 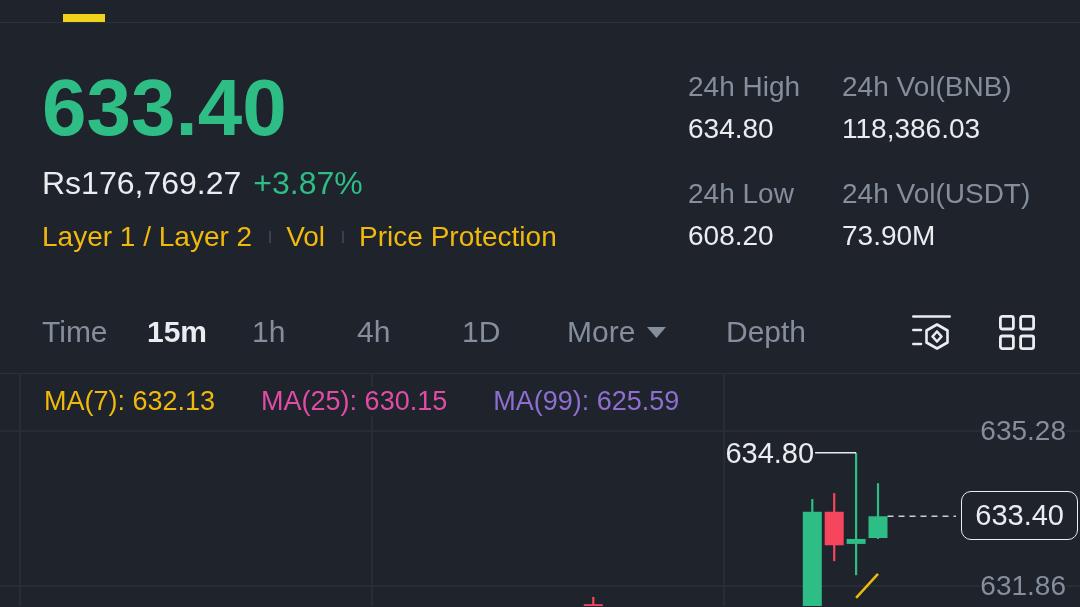 What do you see at coordinates (731, 129) in the screenshot?
I see `stat-value: 634.80` at bounding box center [731, 129].